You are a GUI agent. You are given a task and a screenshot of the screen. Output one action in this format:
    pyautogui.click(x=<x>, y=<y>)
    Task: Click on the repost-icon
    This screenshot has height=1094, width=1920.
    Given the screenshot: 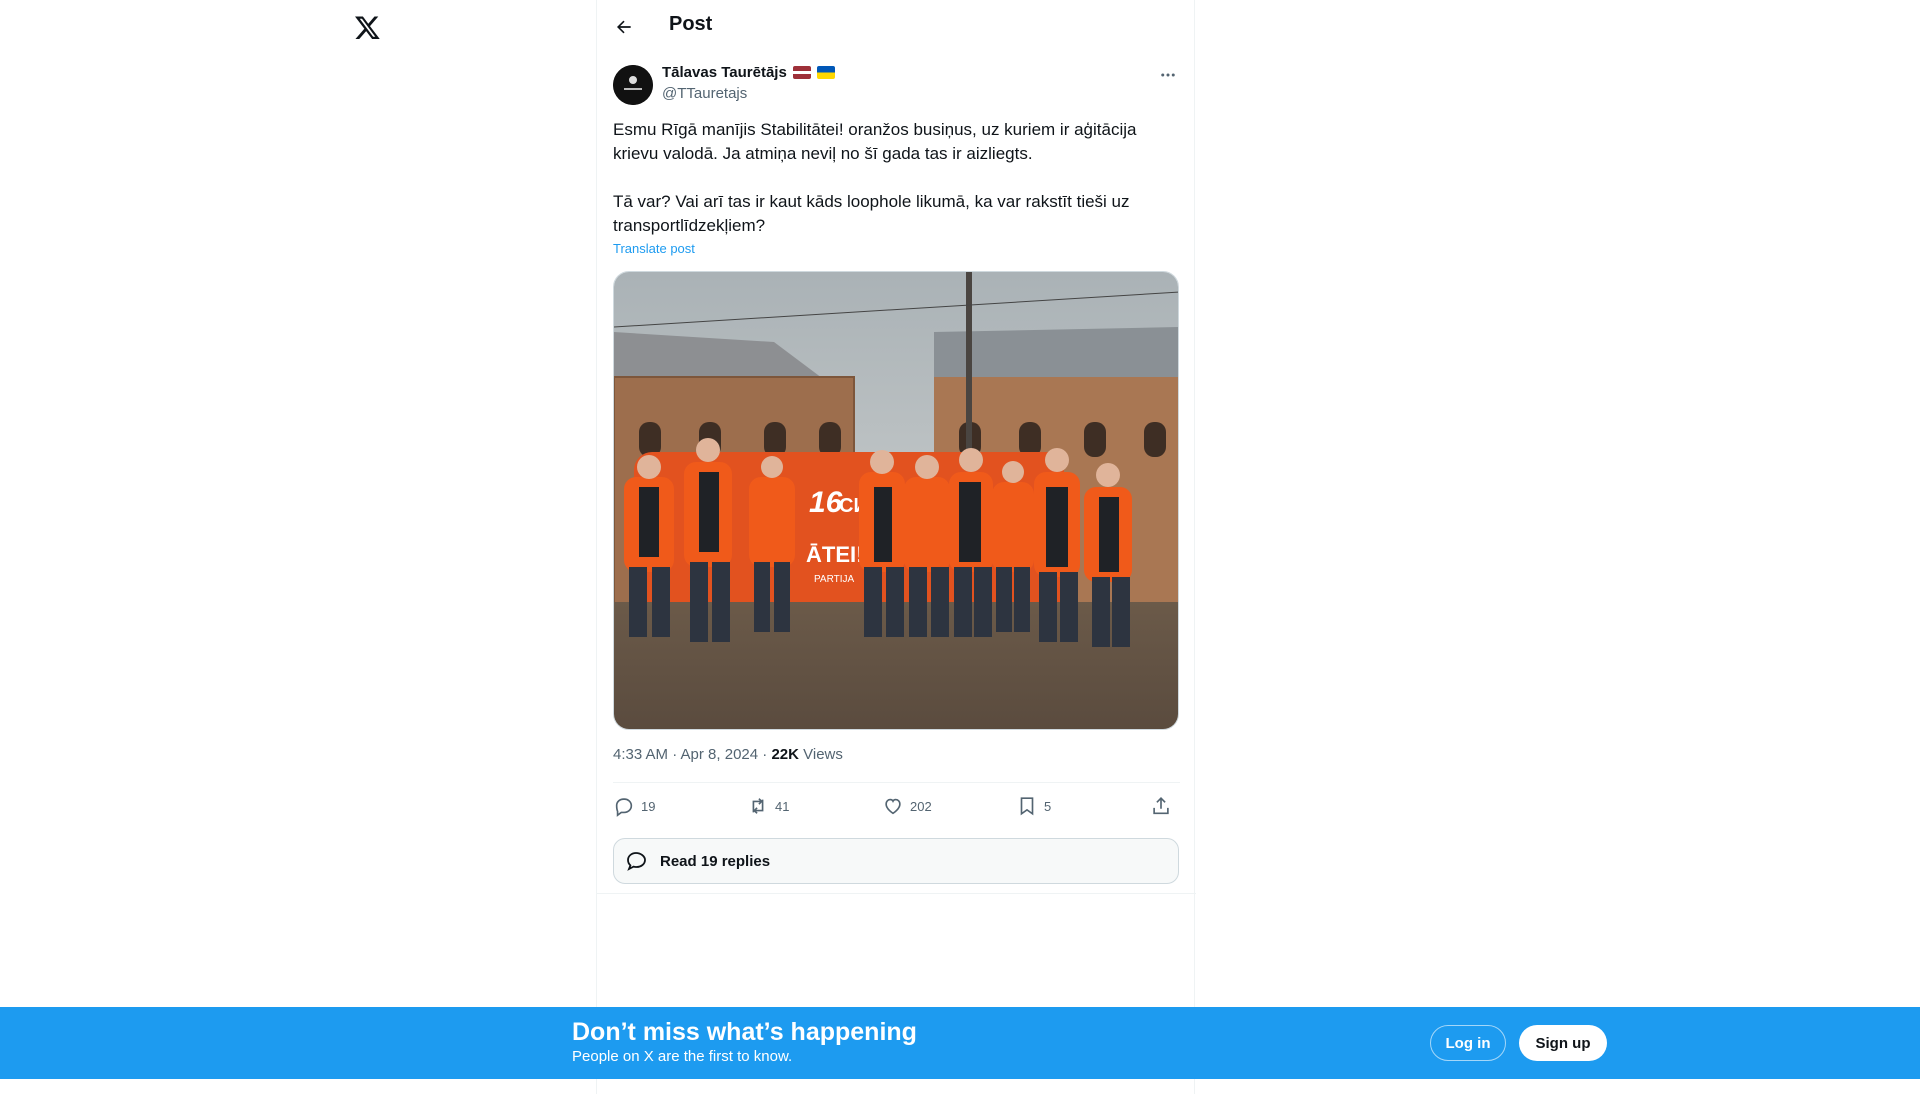 What is the action you would take?
    pyautogui.click(x=758, y=806)
    